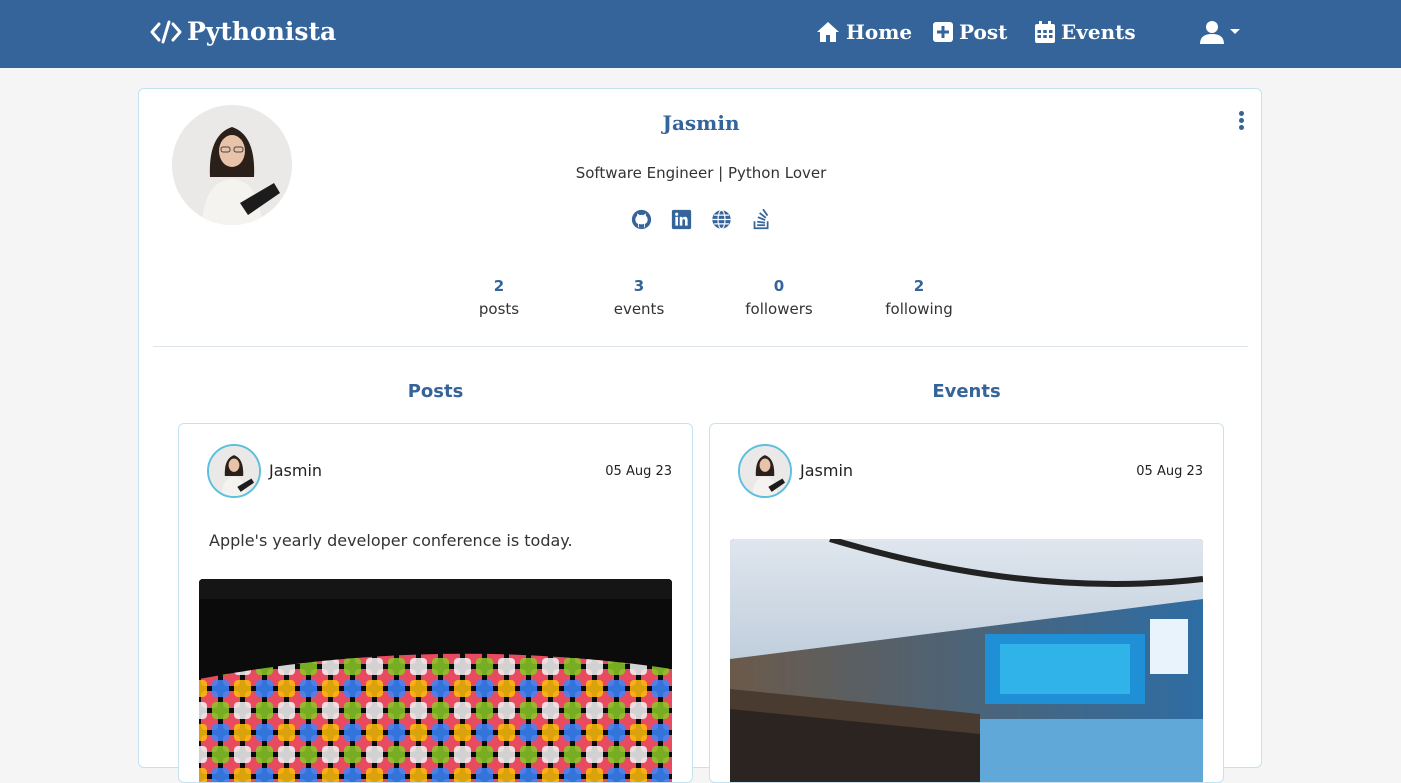 This screenshot has height=783, width=1401. I want to click on nav-post-label: Post, so click(983, 32).